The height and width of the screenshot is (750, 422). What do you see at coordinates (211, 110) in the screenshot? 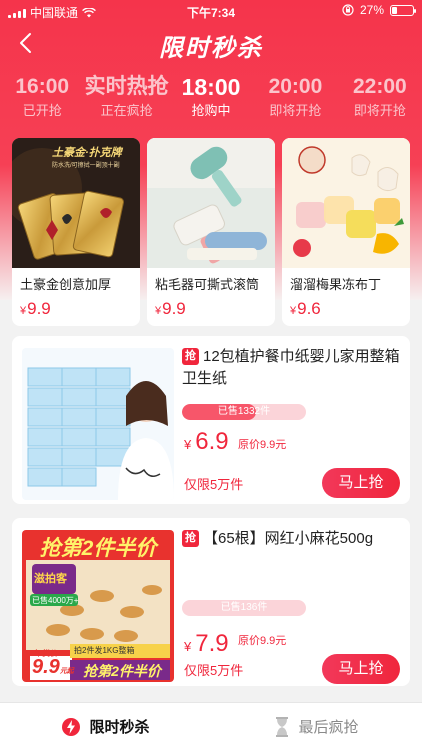
I see `timeslot-status: 抢购中` at bounding box center [211, 110].